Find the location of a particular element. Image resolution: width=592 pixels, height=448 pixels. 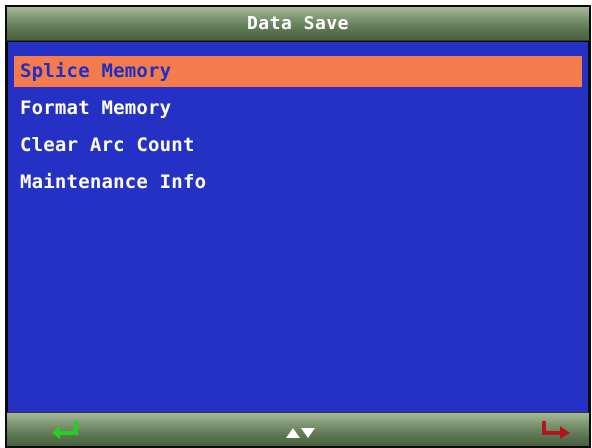

menu-item-splice-memory: Splice Memory is located at coordinates (298, 71).